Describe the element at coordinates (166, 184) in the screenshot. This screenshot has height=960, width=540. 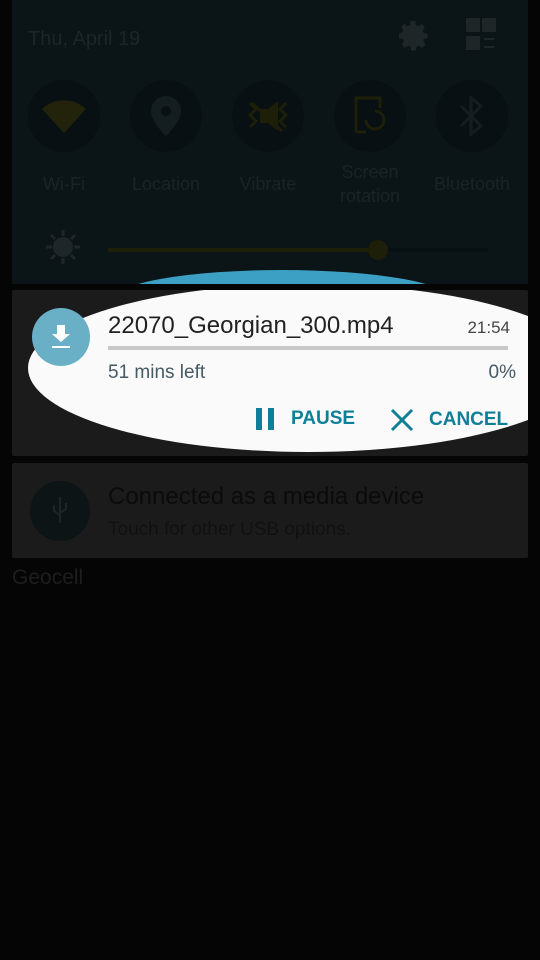
I see `toggle-label: Location` at that location.